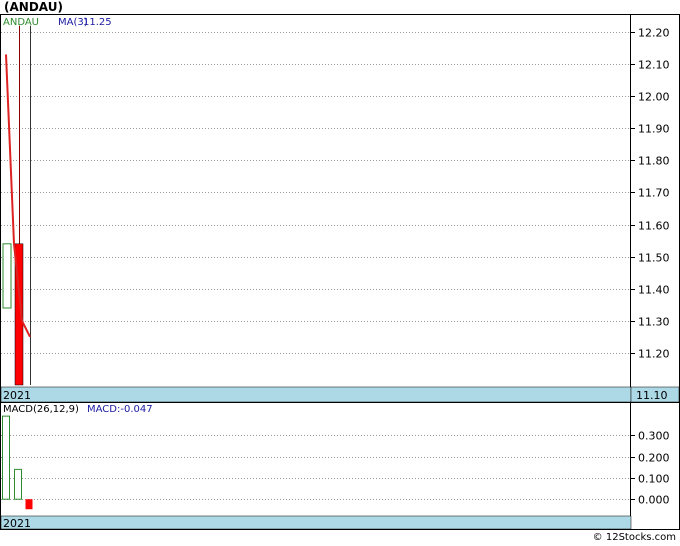 This screenshot has height=546, width=680. What do you see at coordinates (654, 33) in the screenshot?
I see `price-tick-label: 12.20` at bounding box center [654, 33].